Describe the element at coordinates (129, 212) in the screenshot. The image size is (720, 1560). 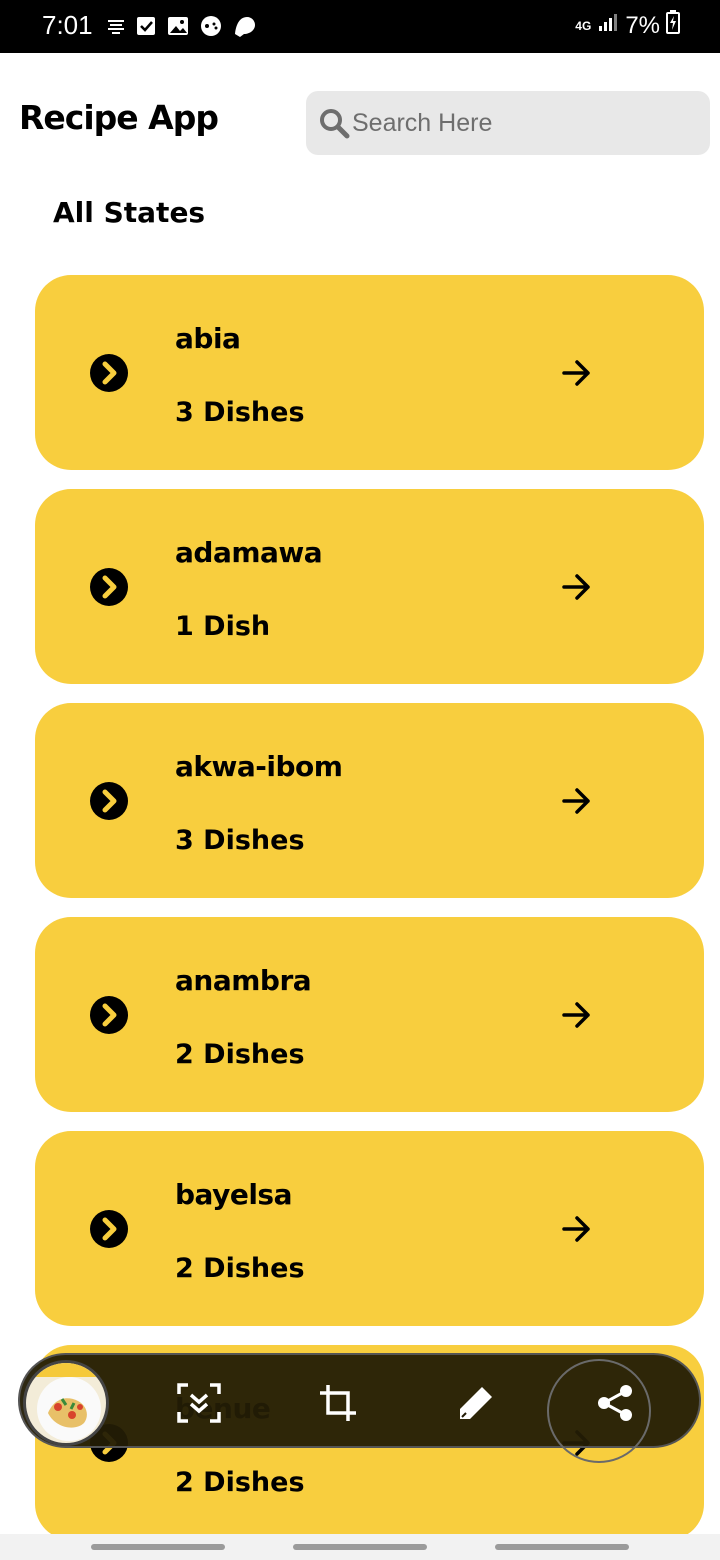
I see `section-title: All States` at that location.